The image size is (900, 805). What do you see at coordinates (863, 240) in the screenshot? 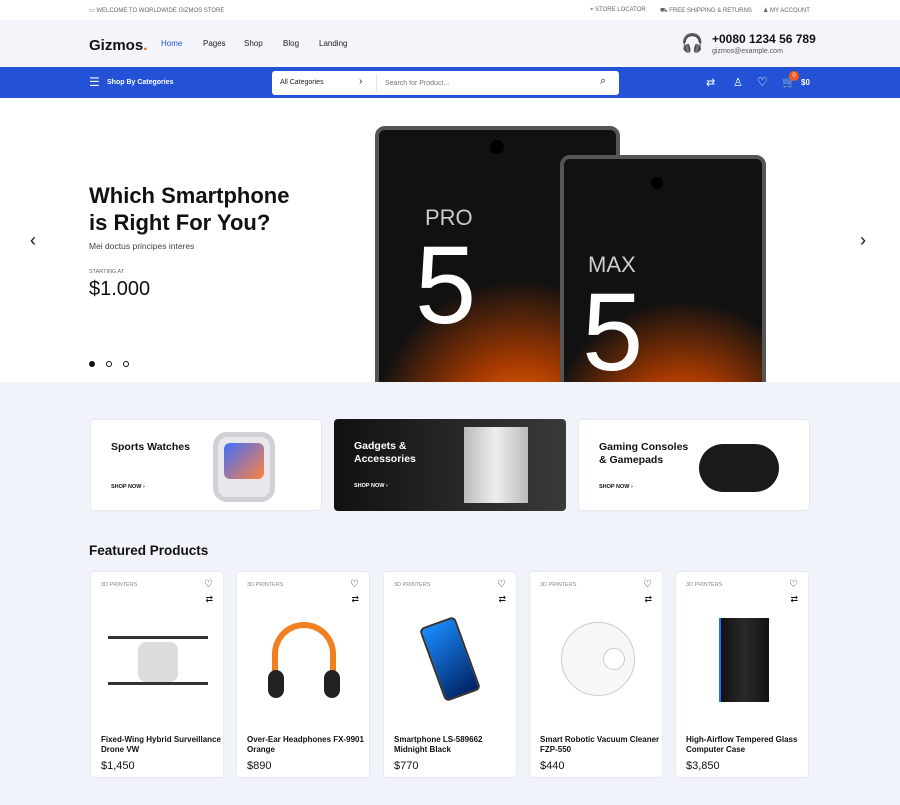
I see `next-arrow-icon: ›` at bounding box center [863, 240].